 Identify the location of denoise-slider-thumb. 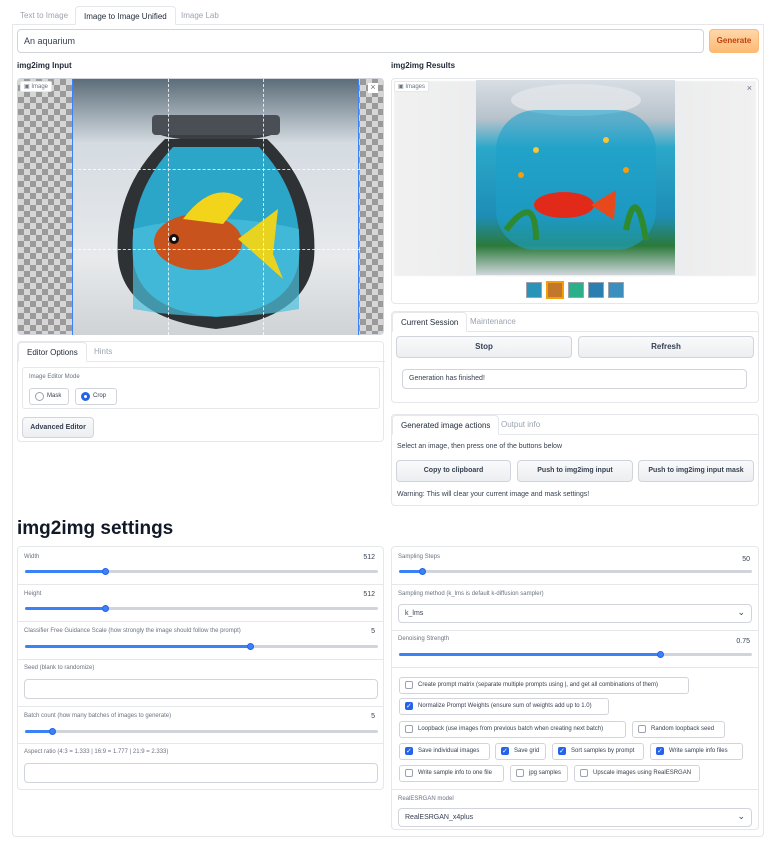
(660, 654).